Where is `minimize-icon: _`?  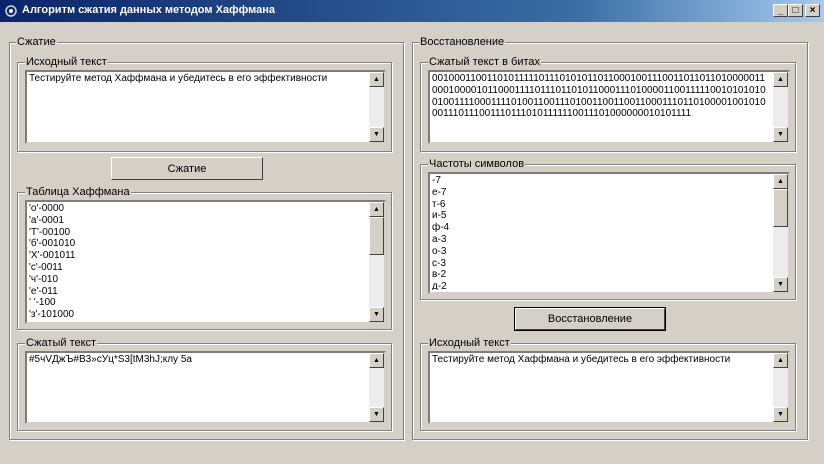 minimize-icon: _ is located at coordinates (780, 10).